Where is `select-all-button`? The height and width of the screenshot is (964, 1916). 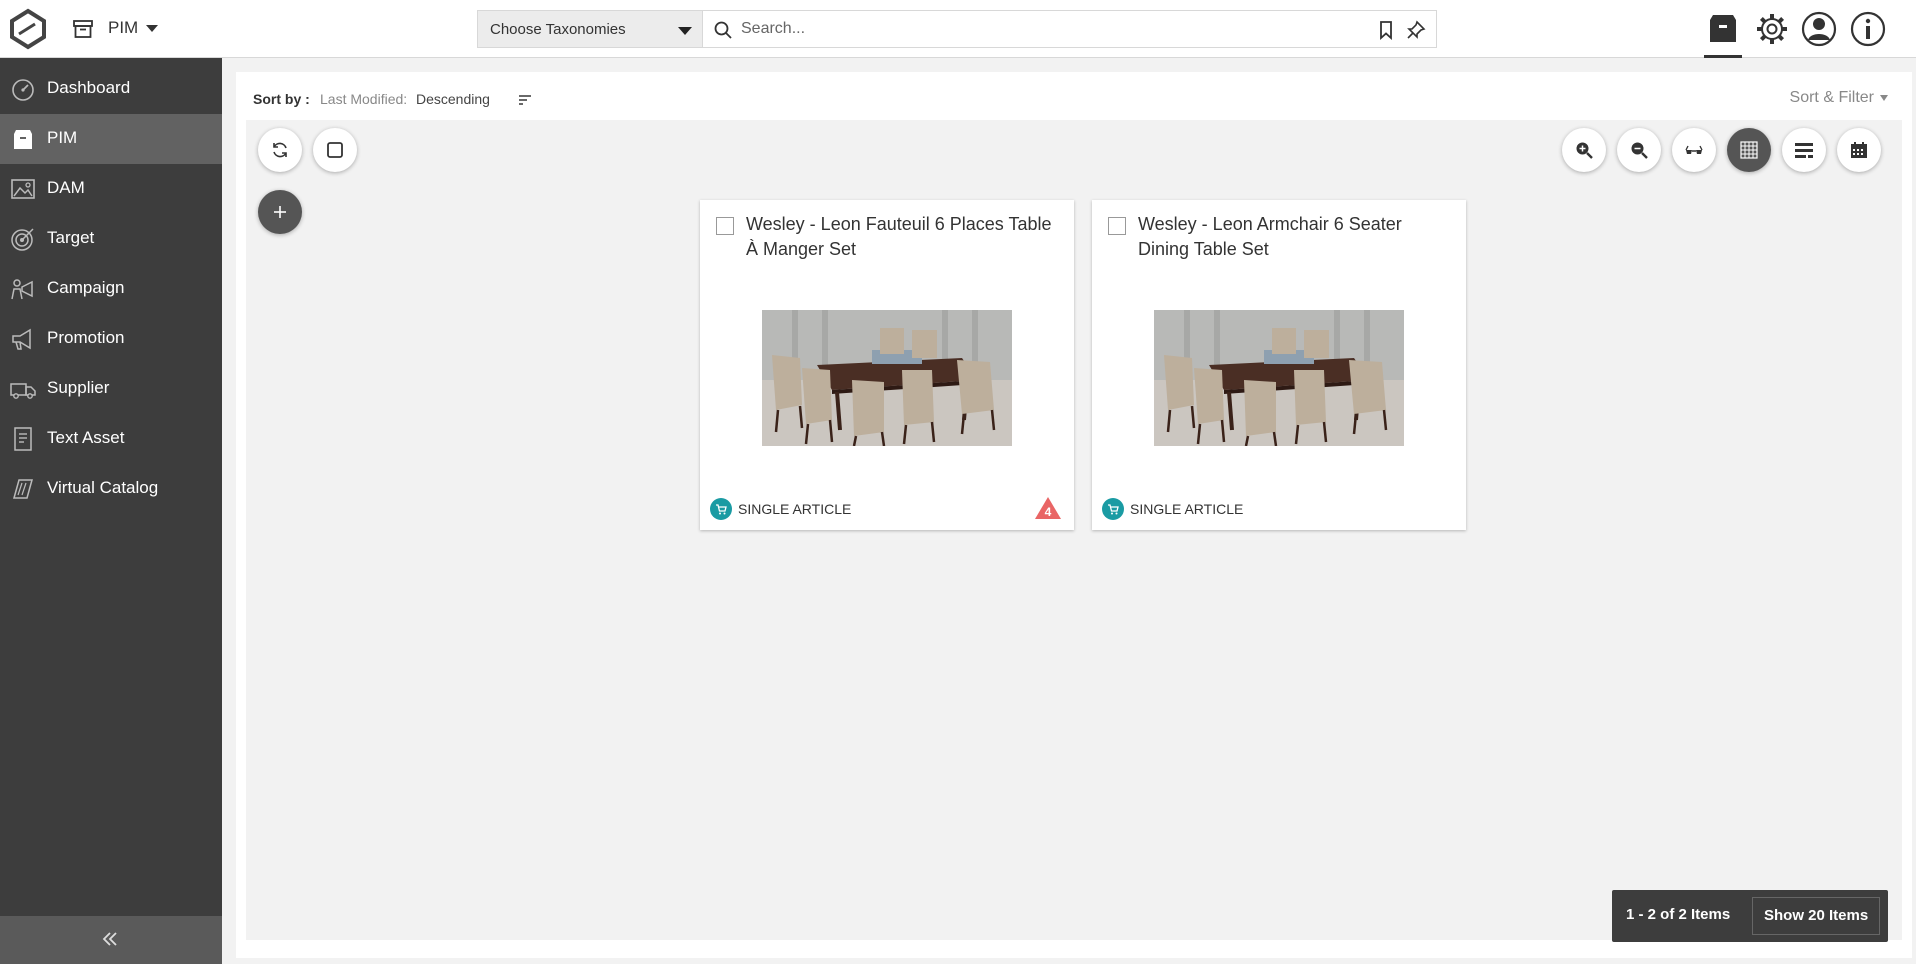
select-all-button is located at coordinates (335, 150).